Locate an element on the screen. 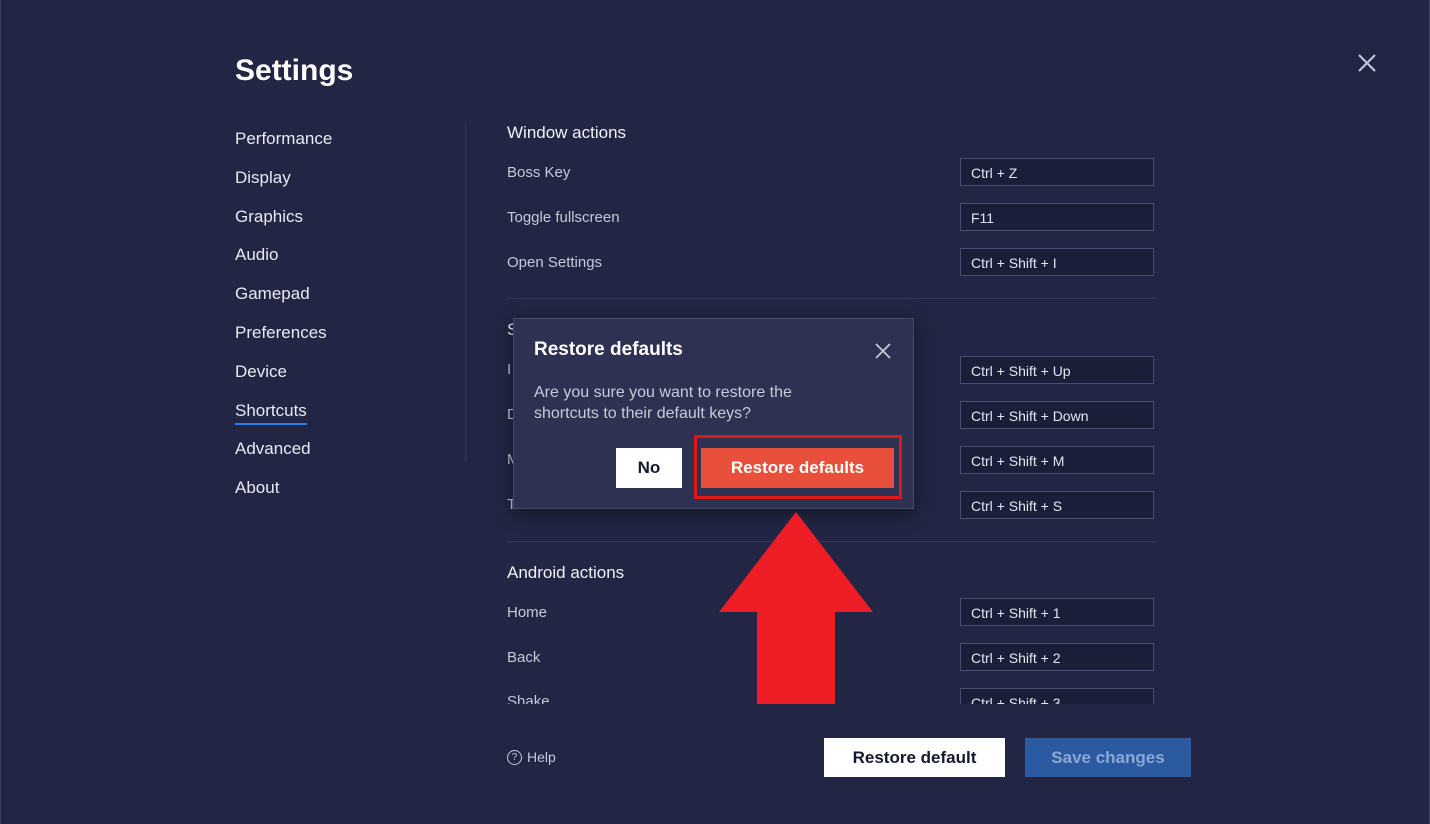  section-title-window-actions: Window actions is located at coordinates (567, 132).